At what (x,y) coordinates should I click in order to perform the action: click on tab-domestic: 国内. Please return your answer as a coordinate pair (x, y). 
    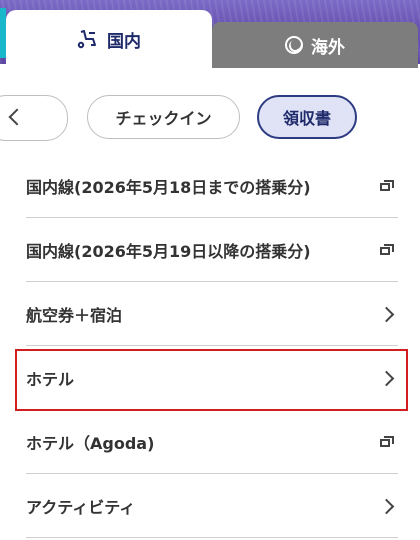
    Looking at the image, I should click on (109, 39).